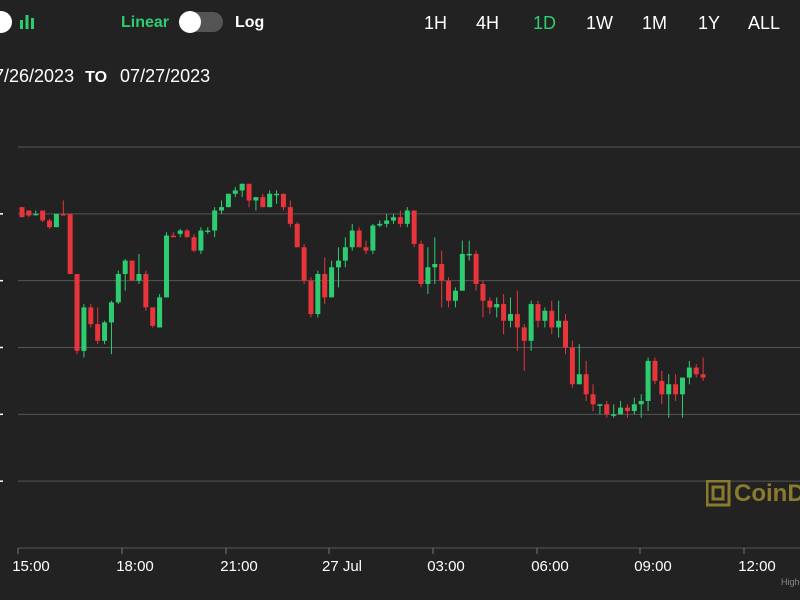 Image resolution: width=800 pixels, height=600 pixels. I want to click on x-axis-tick-label: 09:00, so click(653, 566).